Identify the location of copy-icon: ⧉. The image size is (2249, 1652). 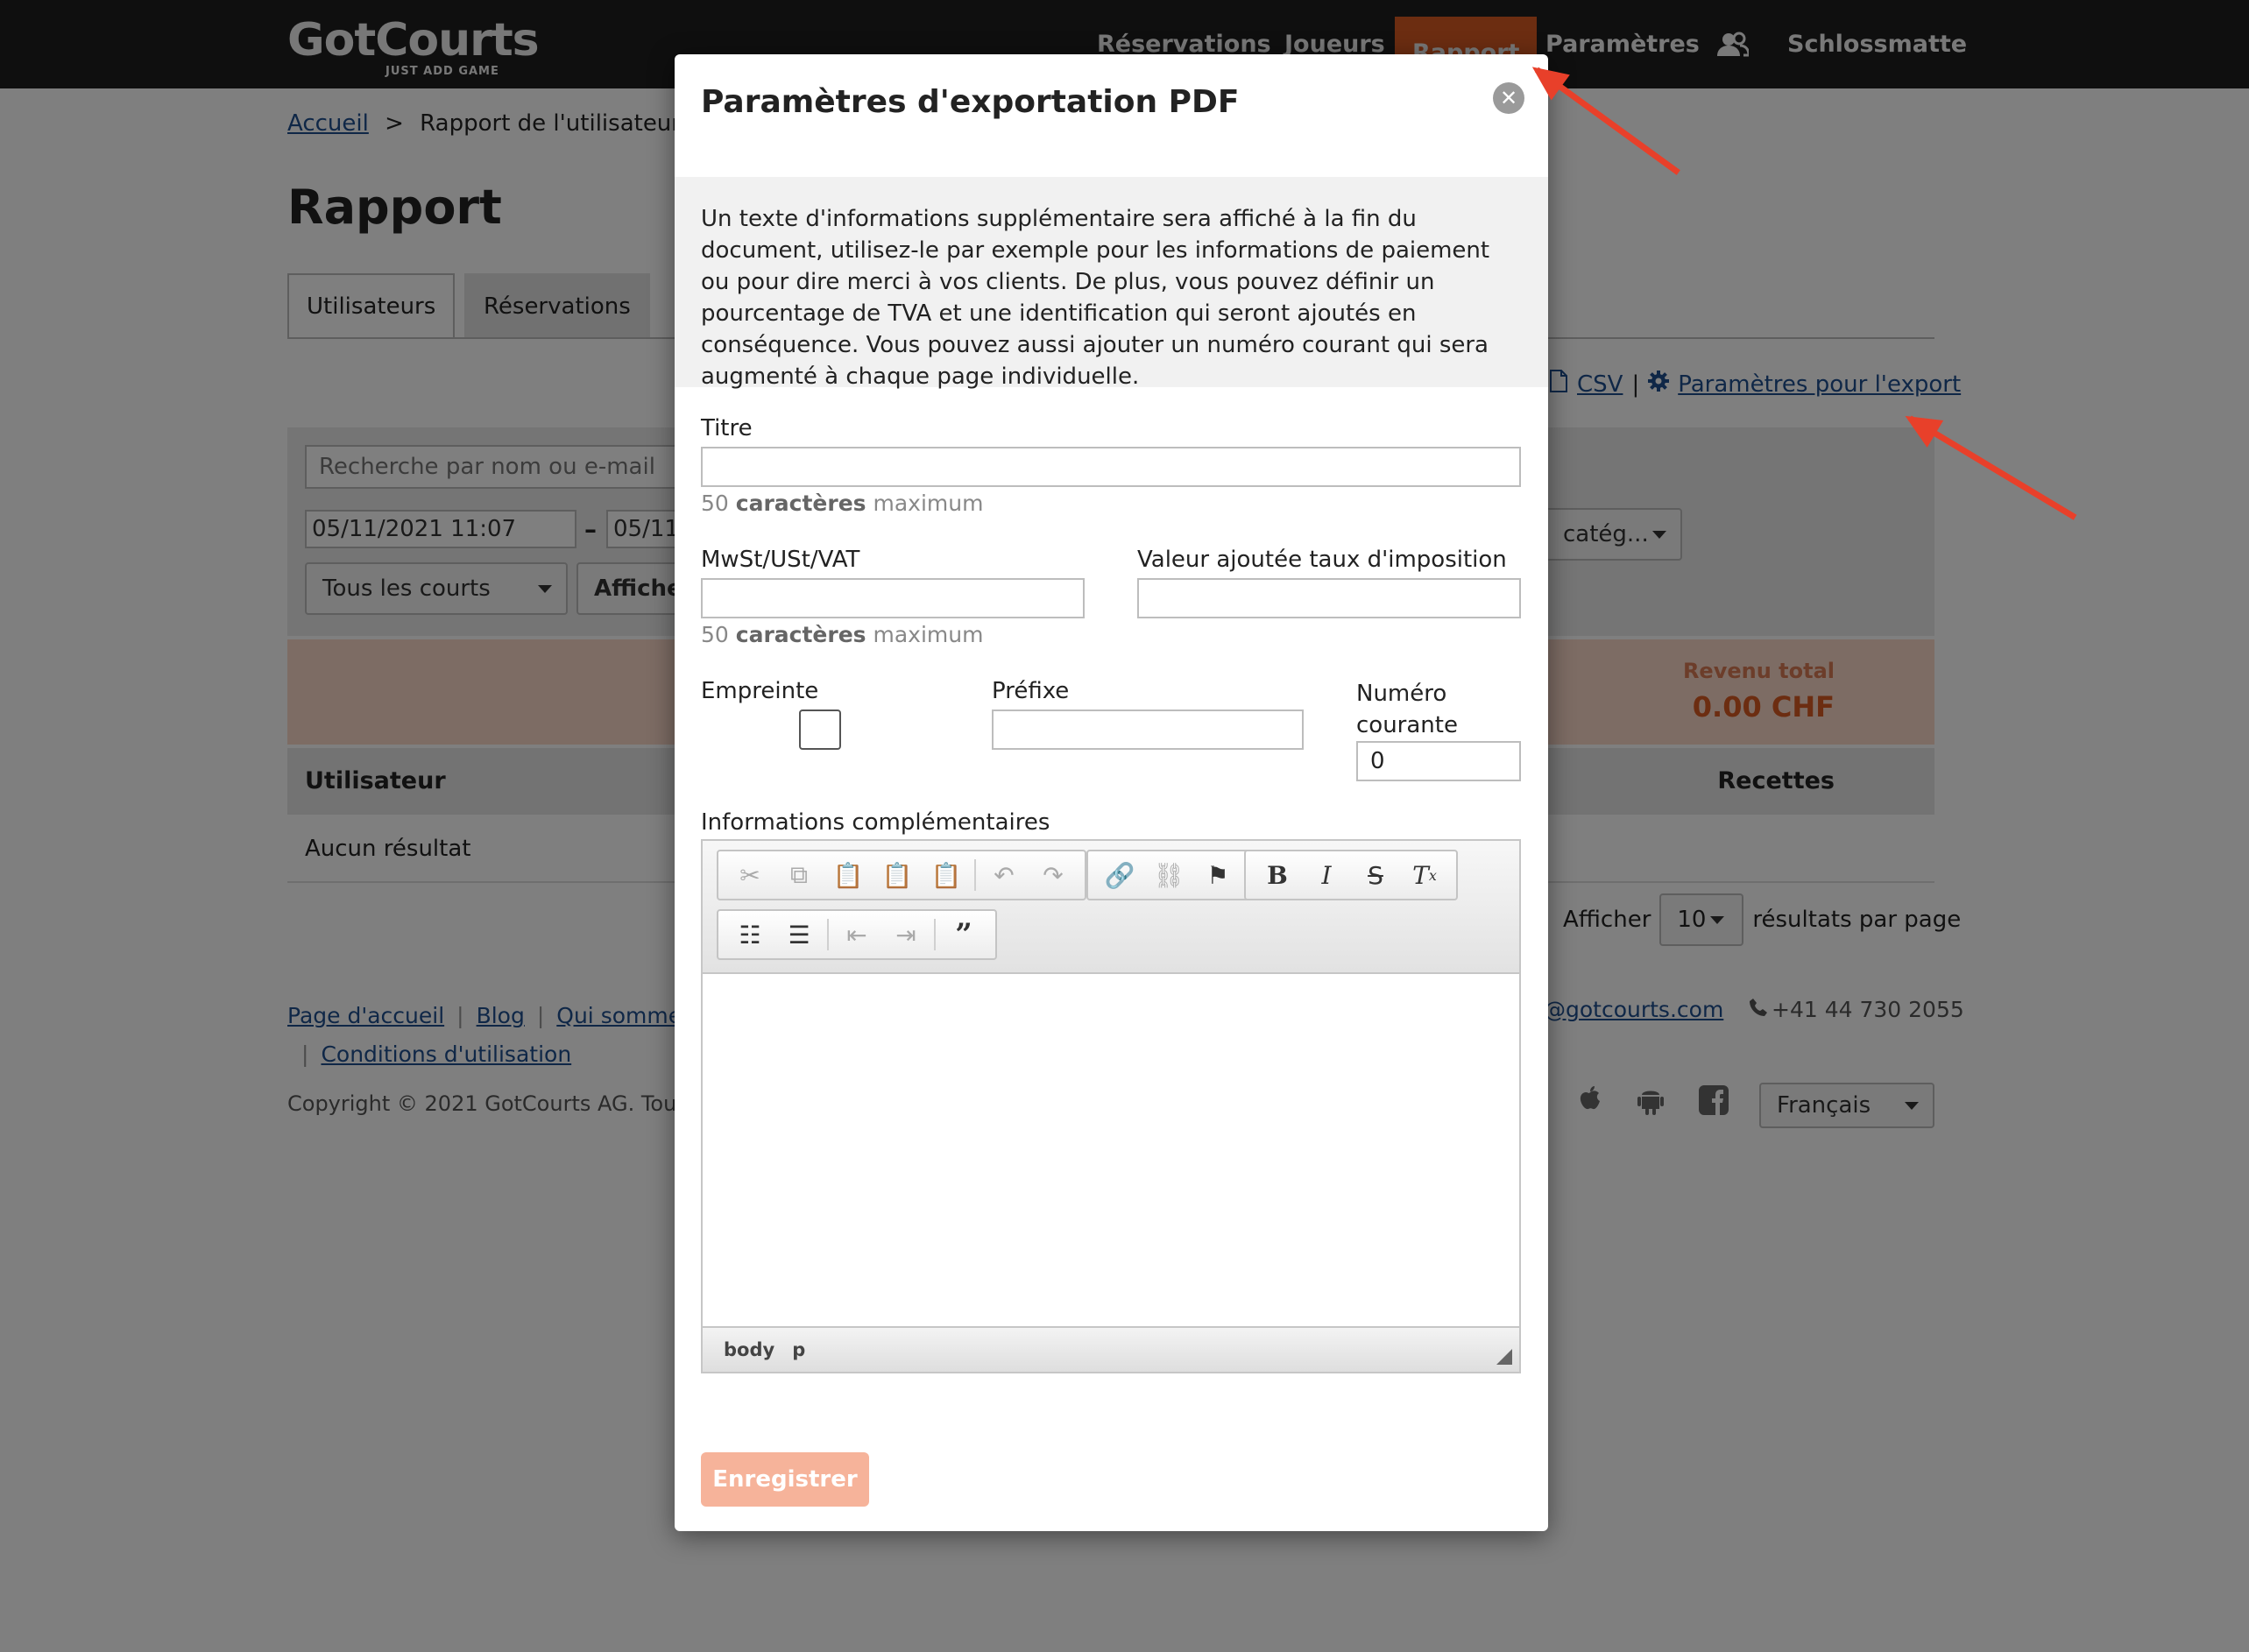
(799, 875).